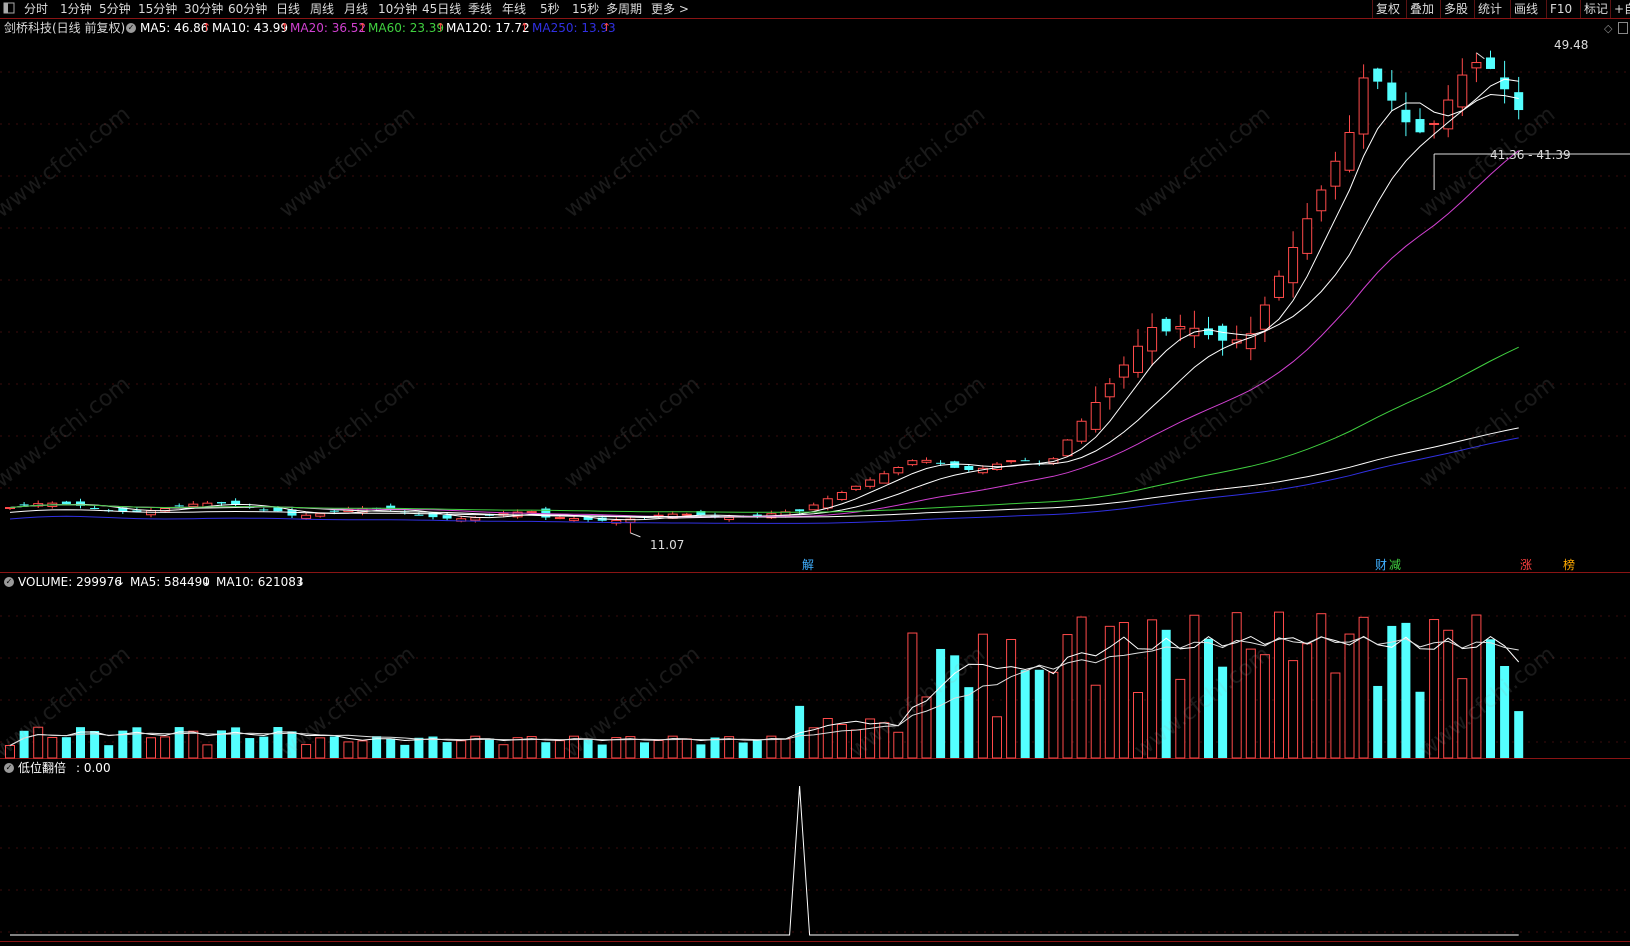  I want to click on low-price-label: 11.07, so click(667, 545).